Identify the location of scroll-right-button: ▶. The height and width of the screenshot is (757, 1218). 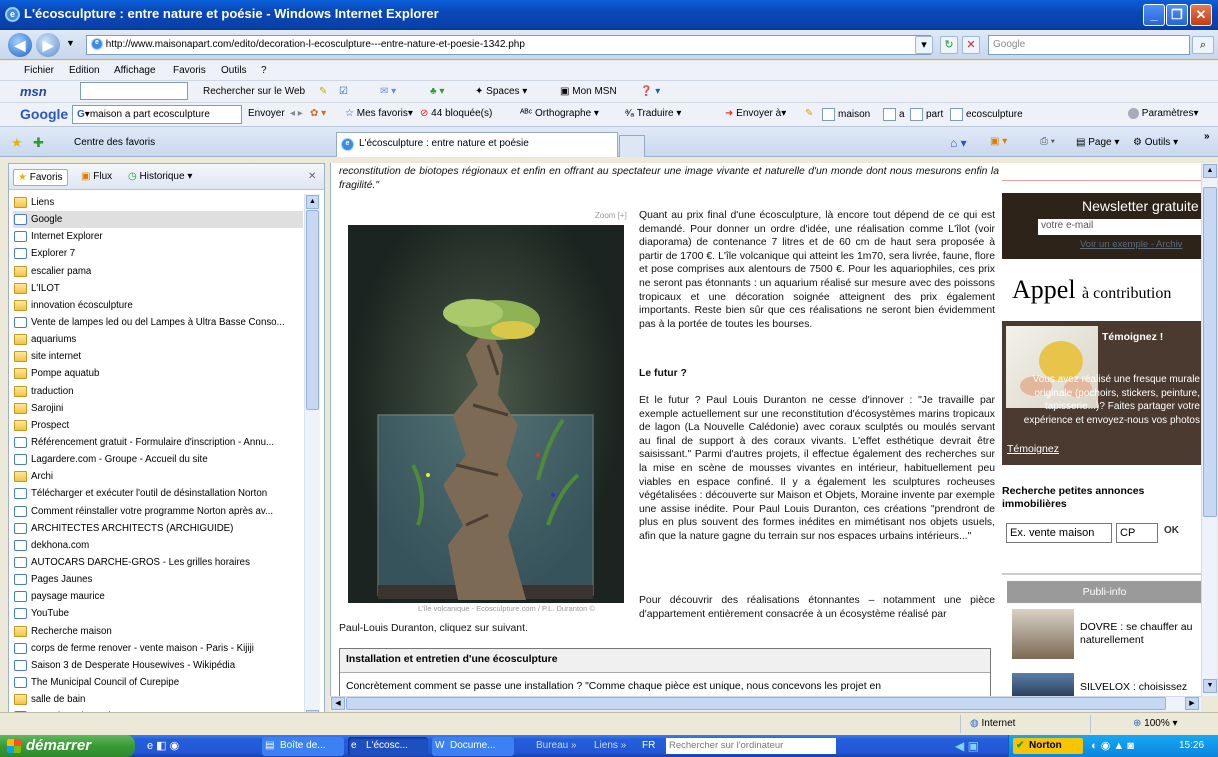
(1192, 703).